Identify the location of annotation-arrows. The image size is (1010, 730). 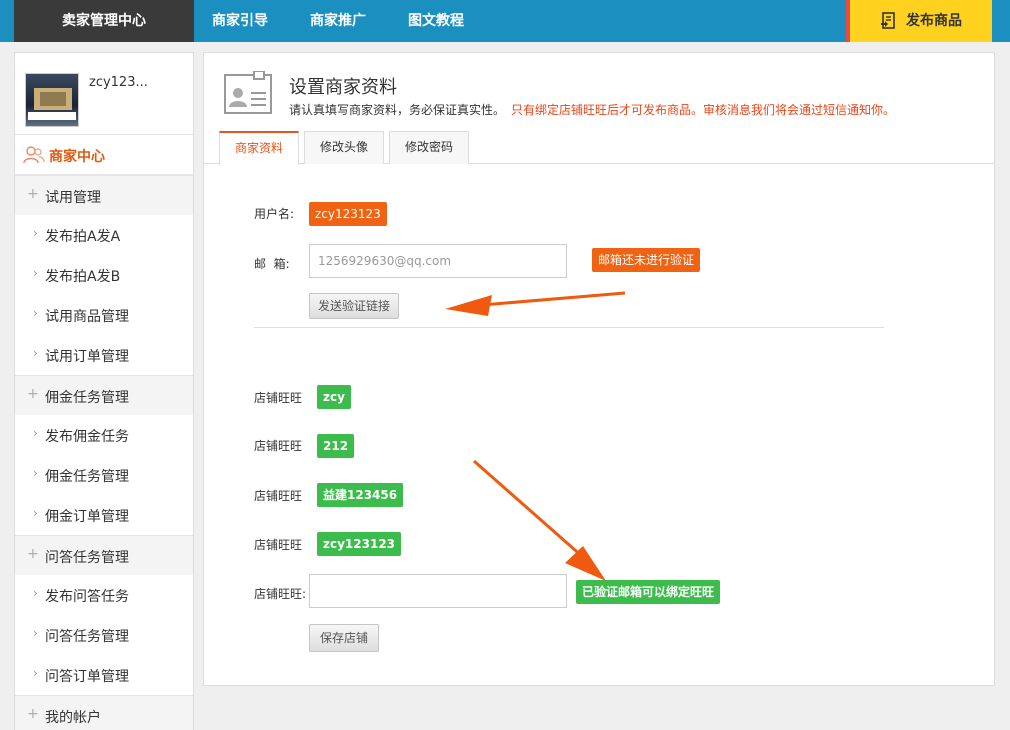
(535, 436).